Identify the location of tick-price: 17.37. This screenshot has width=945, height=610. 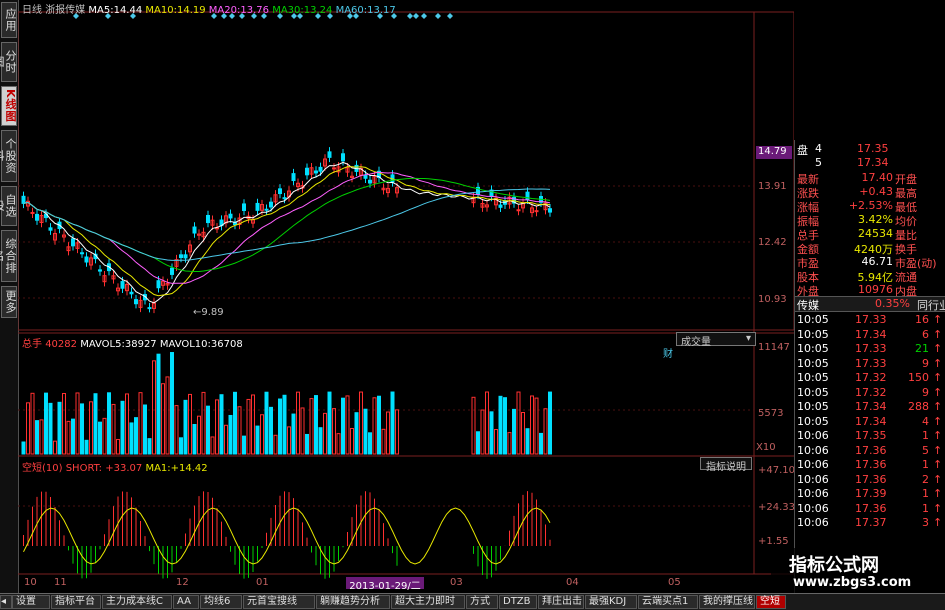
(871, 522).